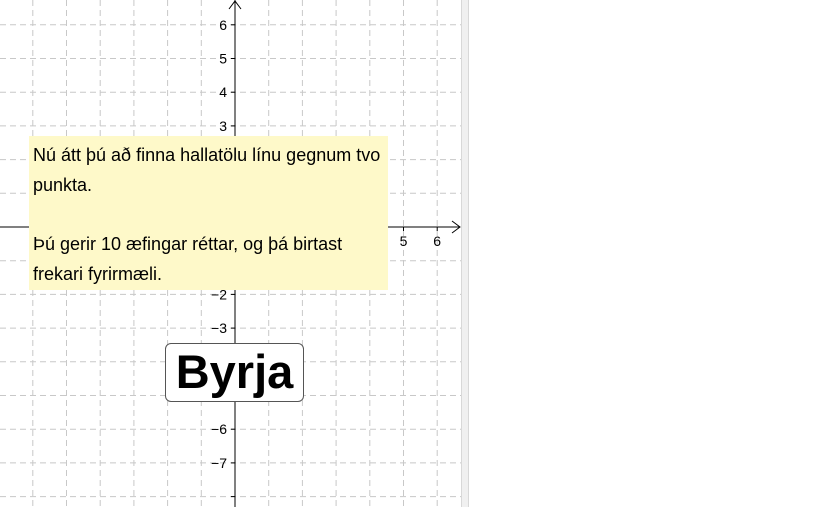  What do you see at coordinates (223, 92) in the screenshot?
I see `y-tick-label: 4` at bounding box center [223, 92].